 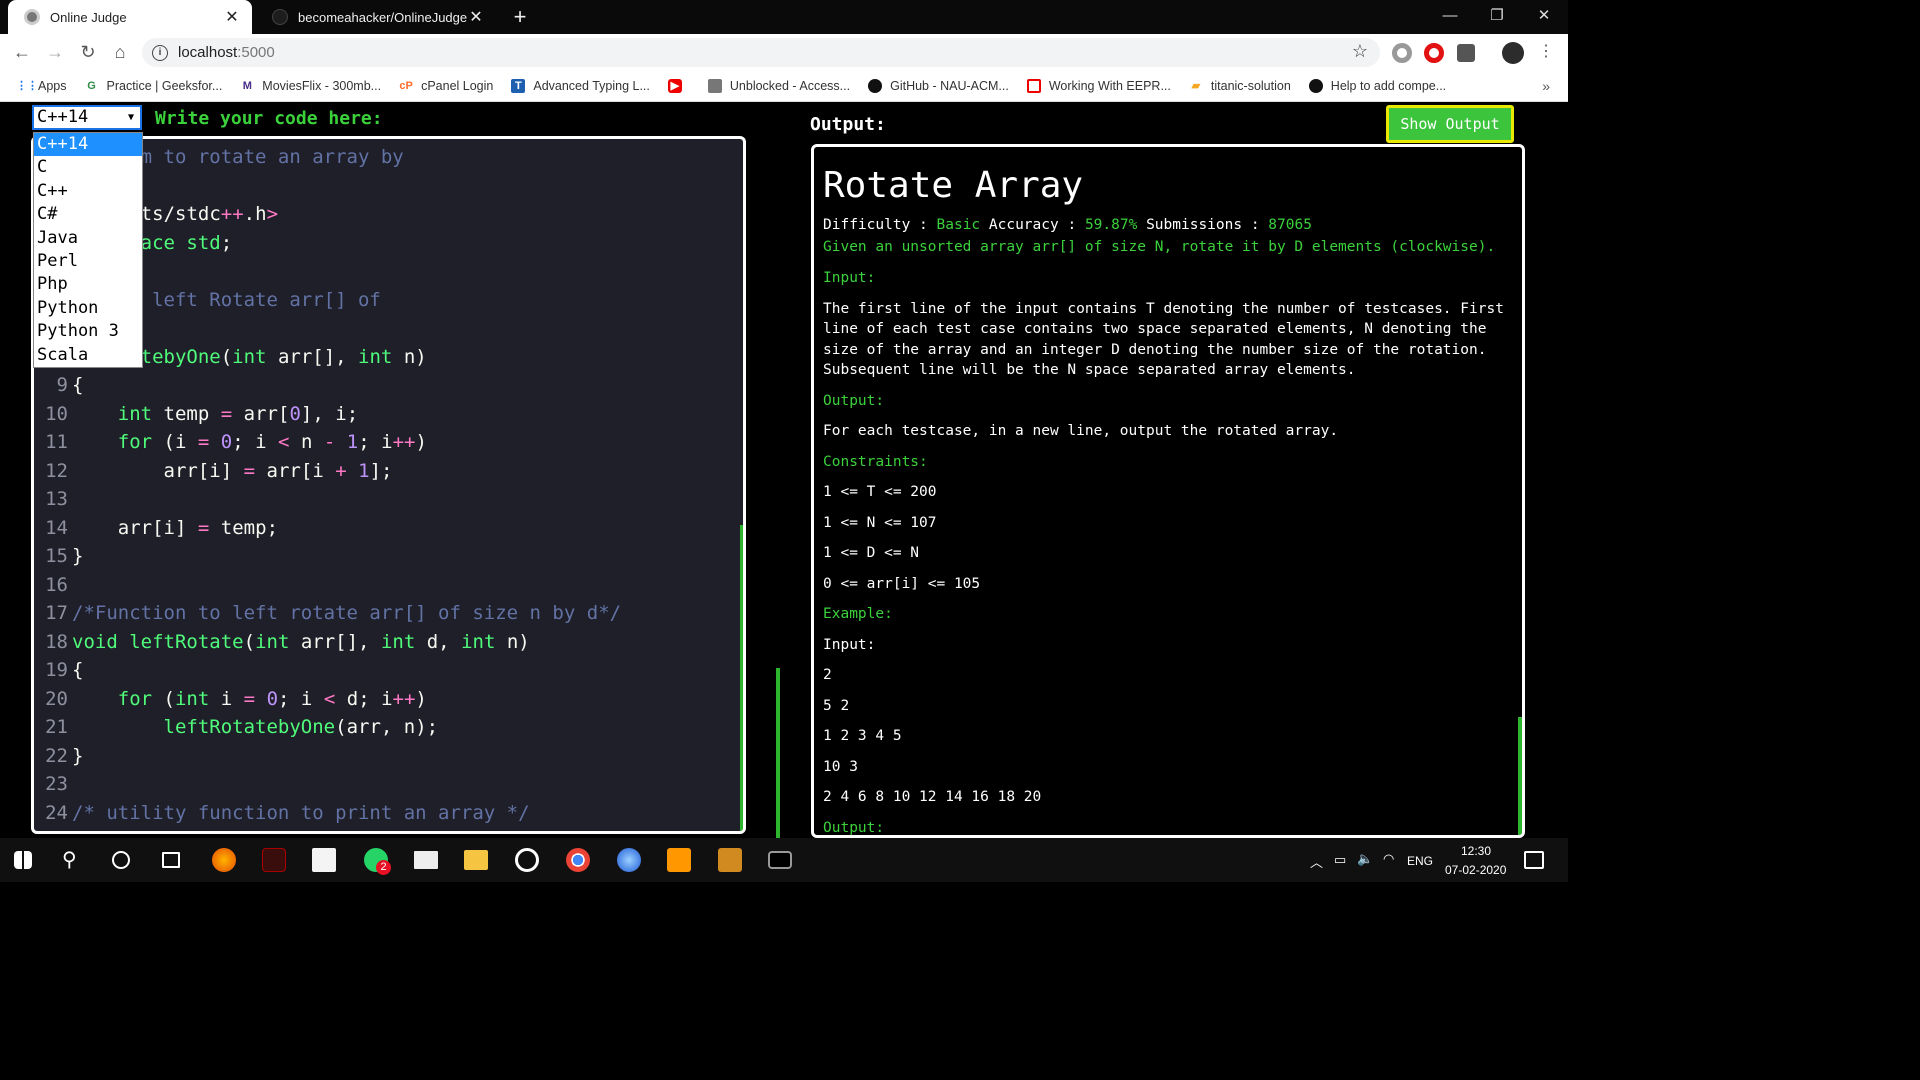 What do you see at coordinates (1032, 225) in the screenshot?
I see `accuracy-label: Accuracy :` at bounding box center [1032, 225].